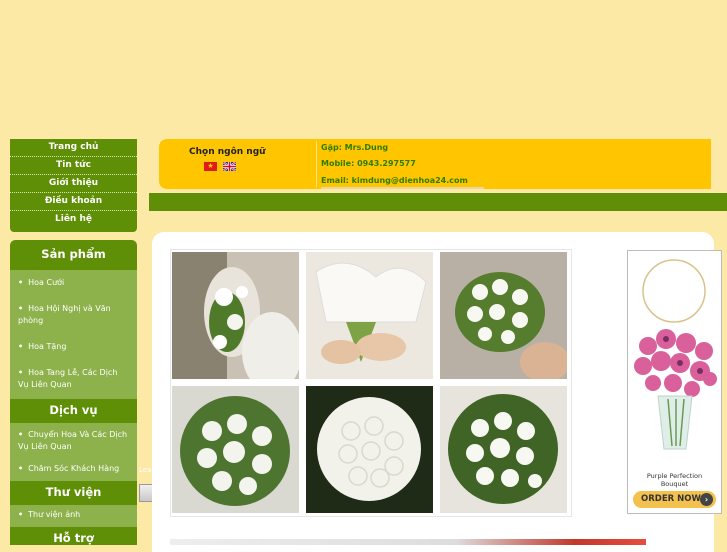  Describe the element at coordinates (73, 166) in the screenshot. I see `nav-item-news: Tin tức` at that location.